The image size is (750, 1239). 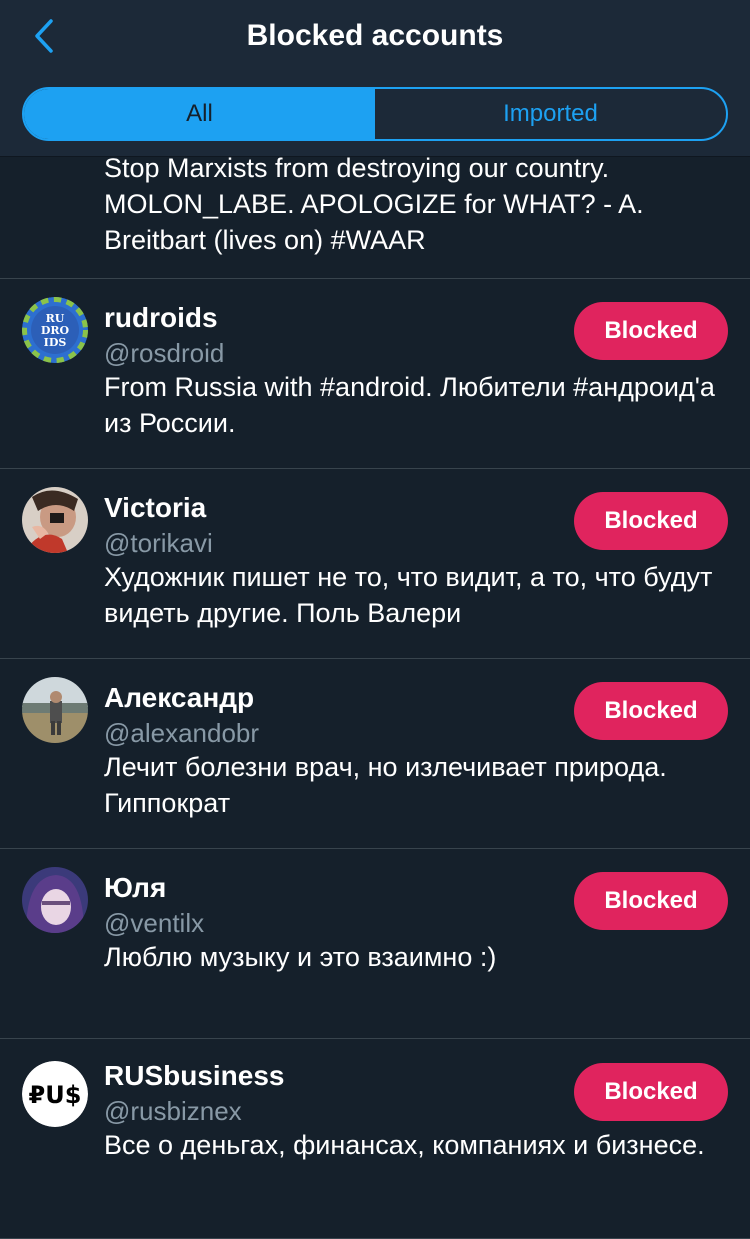 I want to click on account-name: Victoria, so click(x=155, y=508).